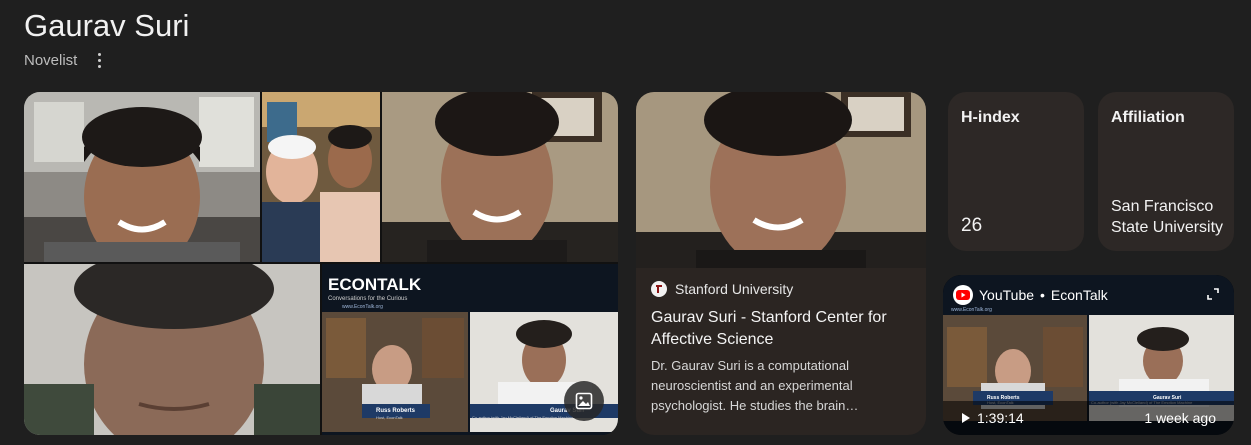 The image size is (1251, 445). I want to click on entity-title: Gaurav Suri, so click(107, 25).